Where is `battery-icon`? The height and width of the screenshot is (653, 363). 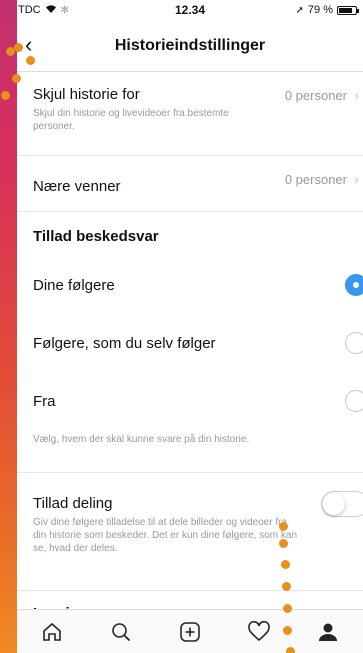 battery-icon is located at coordinates (348, 10).